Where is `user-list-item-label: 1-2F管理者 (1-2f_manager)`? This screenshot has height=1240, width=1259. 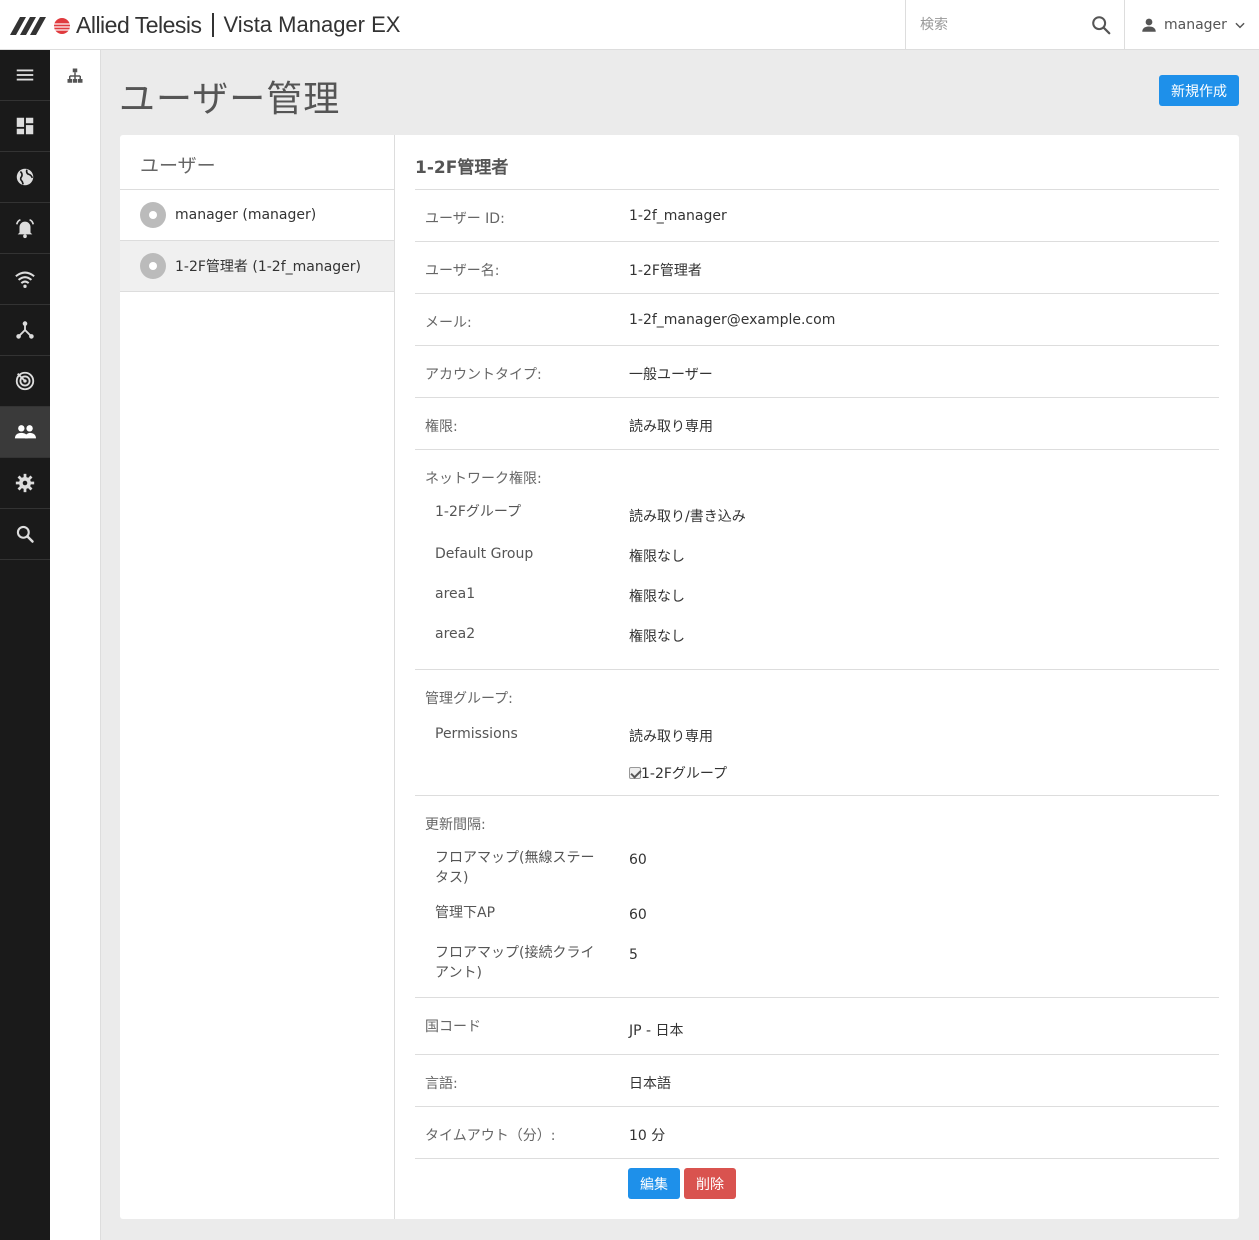
user-list-item-label: 1-2F管理者 (1-2f_manager) is located at coordinates (268, 267).